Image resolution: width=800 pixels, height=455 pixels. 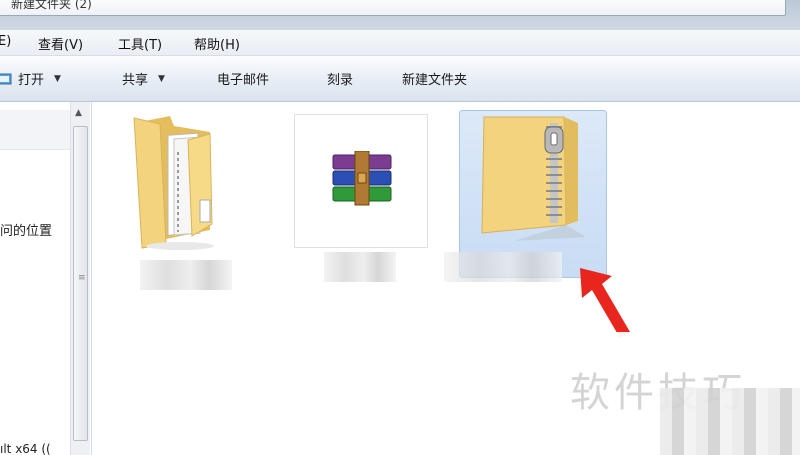 I want to click on annotation-arrow-icon, so click(x=605, y=303).